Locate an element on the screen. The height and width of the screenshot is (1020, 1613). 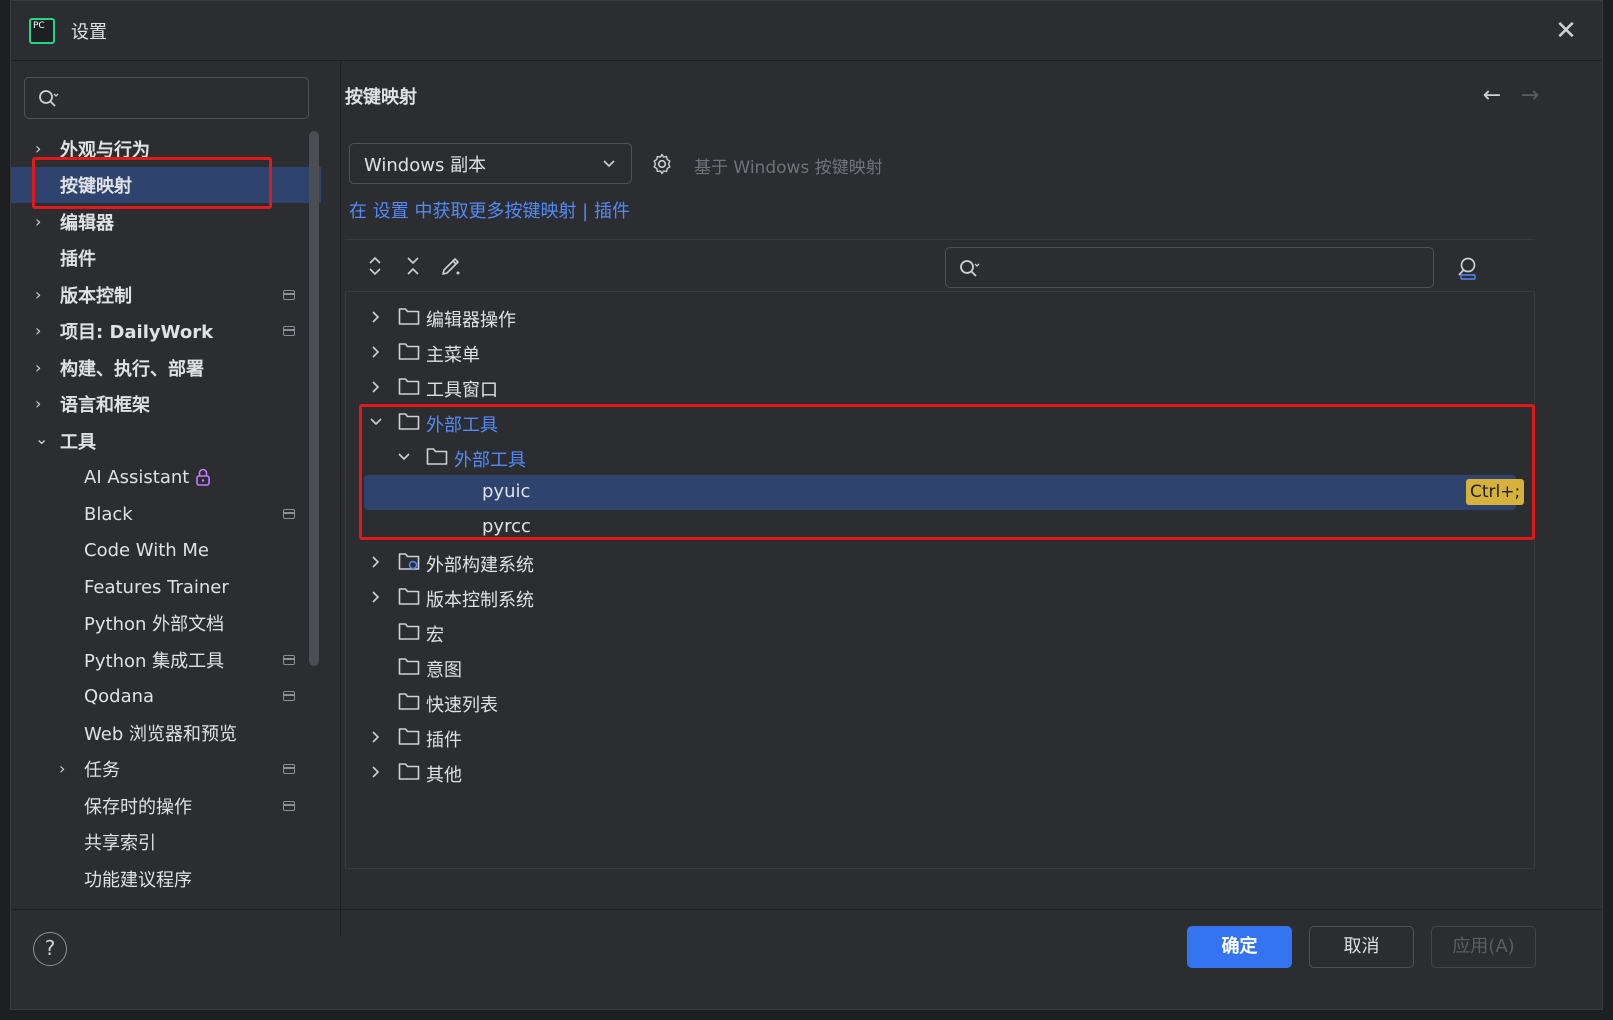
sidebar-item-languages: › 语言和框架 is located at coordinates (166, 404).